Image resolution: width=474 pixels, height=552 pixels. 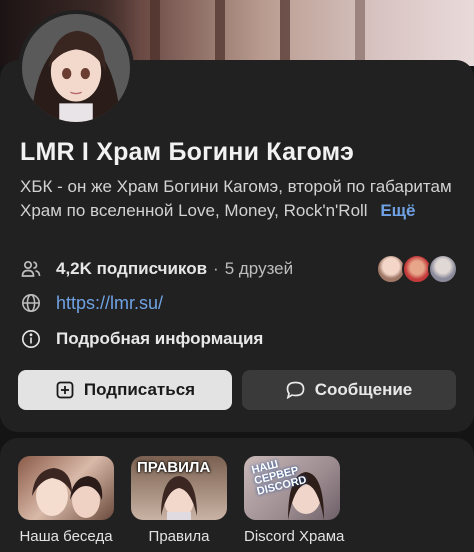 What do you see at coordinates (65, 390) in the screenshot?
I see `plus-square-icon` at bounding box center [65, 390].